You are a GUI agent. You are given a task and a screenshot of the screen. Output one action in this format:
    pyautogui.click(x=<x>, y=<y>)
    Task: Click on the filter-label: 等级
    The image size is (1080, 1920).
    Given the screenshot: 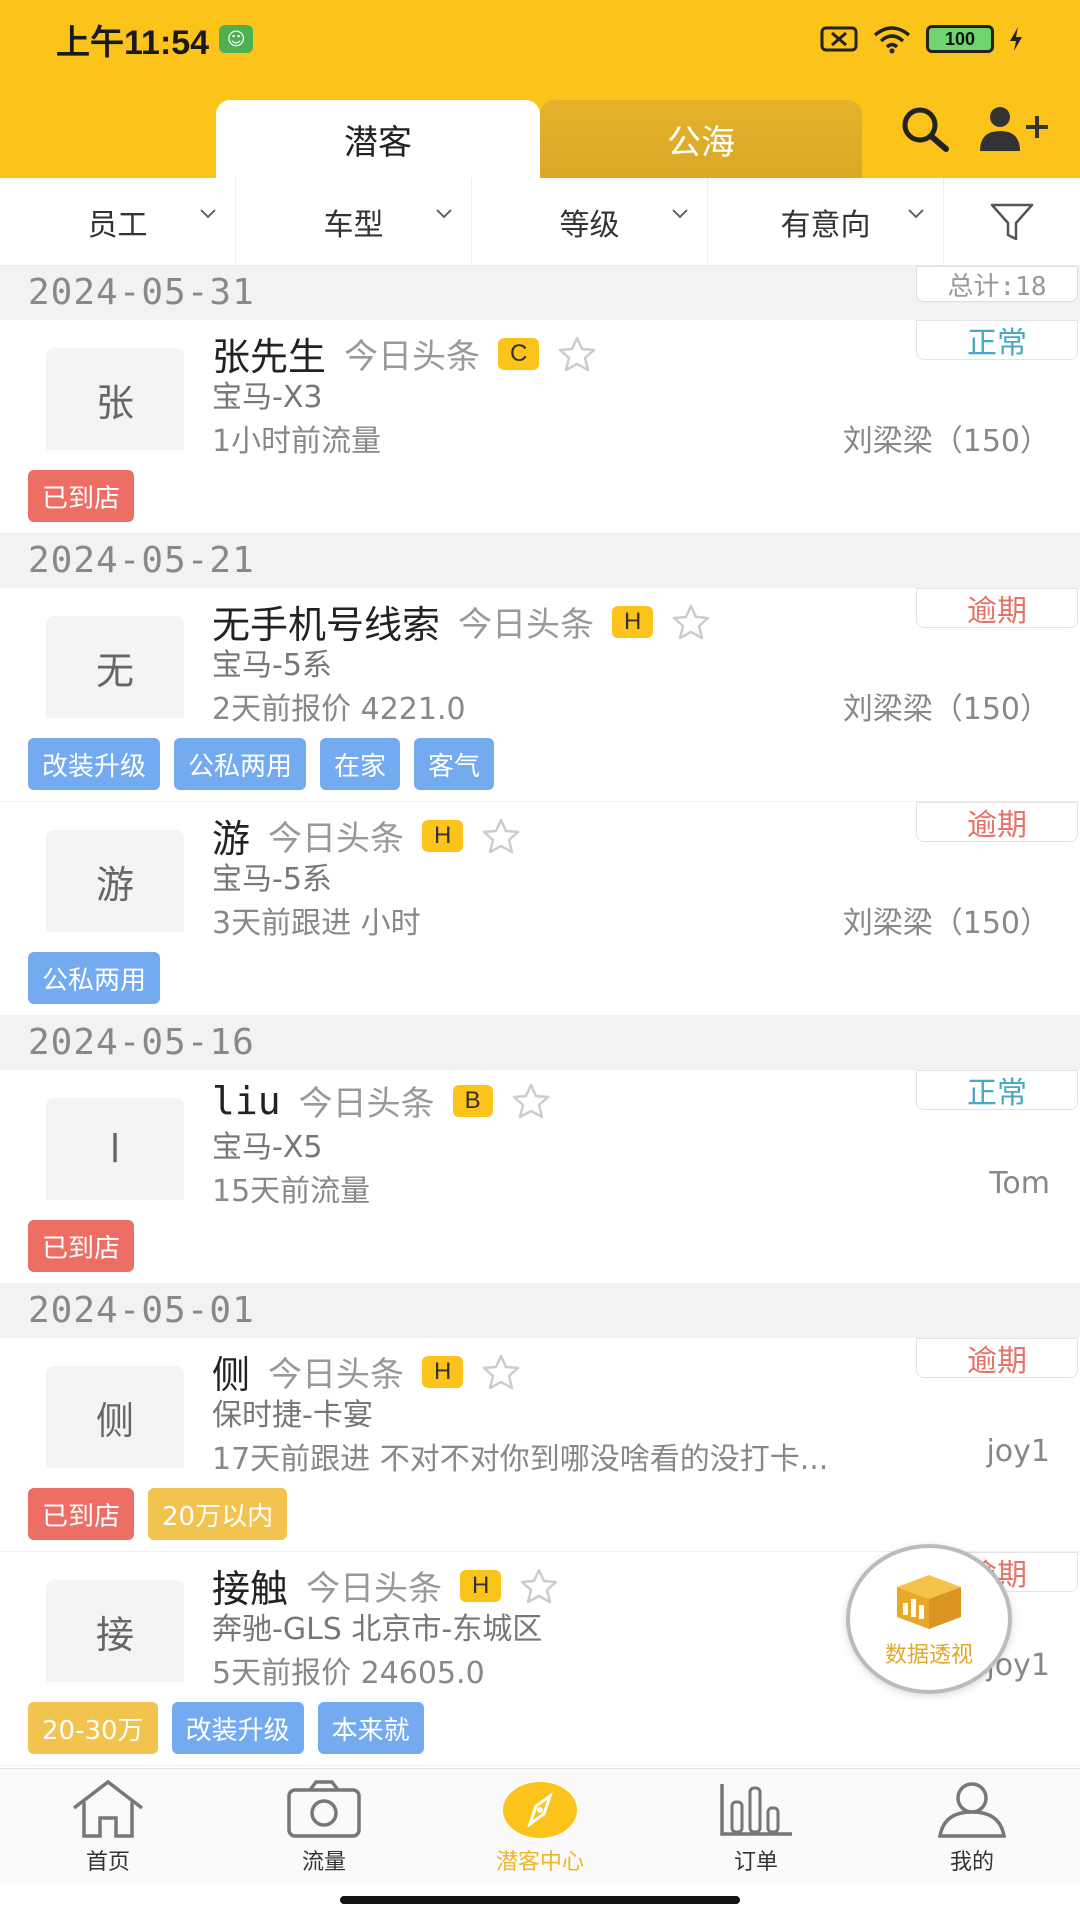 What is the action you would take?
    pyautogui.click(x=589, y=225)
    